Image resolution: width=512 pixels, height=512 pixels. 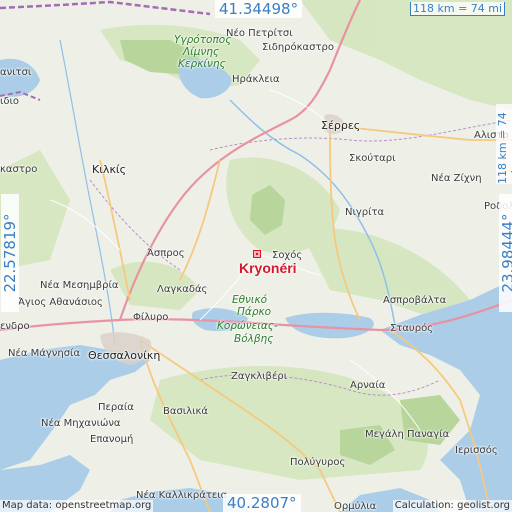 I want to click on town-label-polygyros: Πολύγυρος, so click(x=318, y=462).